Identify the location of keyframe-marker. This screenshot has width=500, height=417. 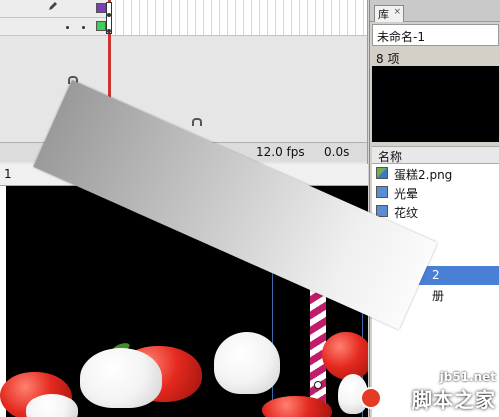
(109, 18).